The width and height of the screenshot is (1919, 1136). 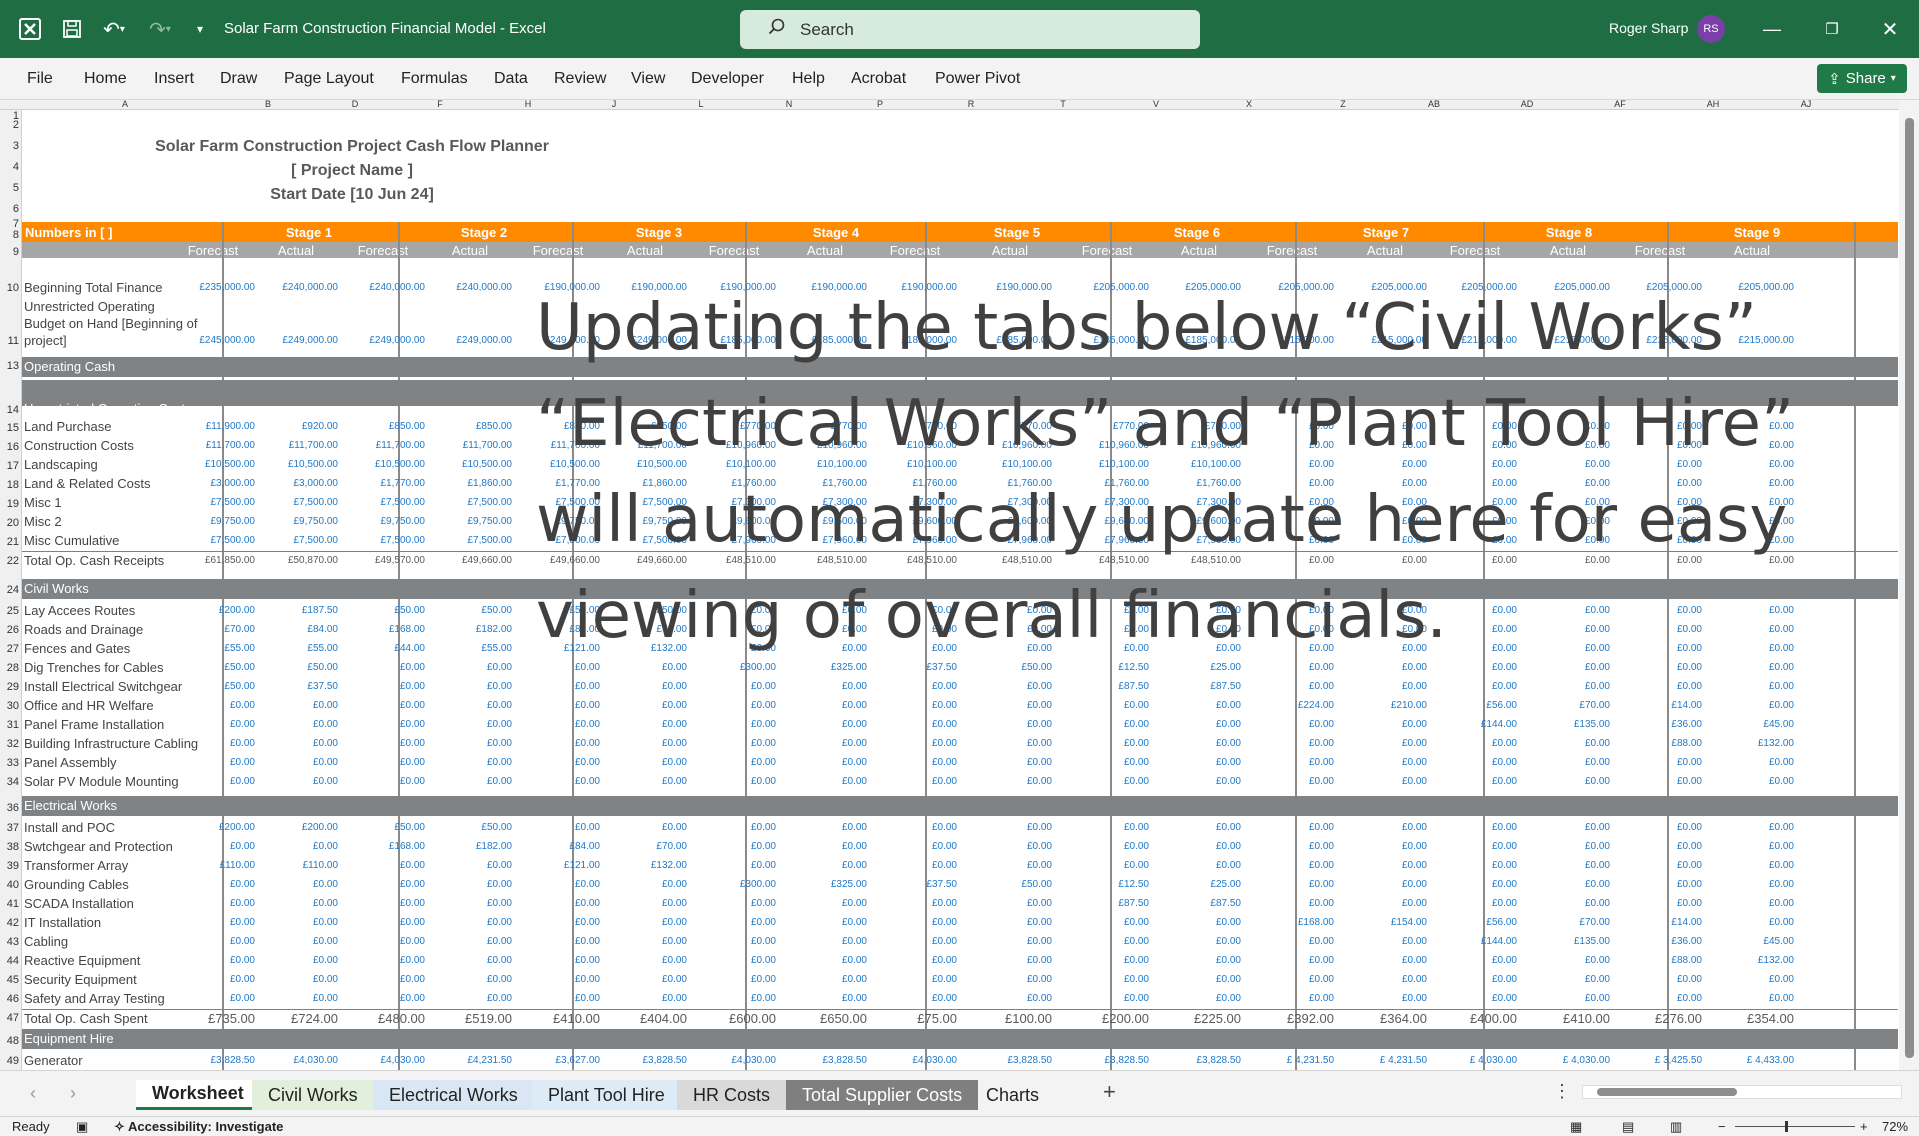 I want to click on table-cell: £25.00, so click(x=1191, y=884).